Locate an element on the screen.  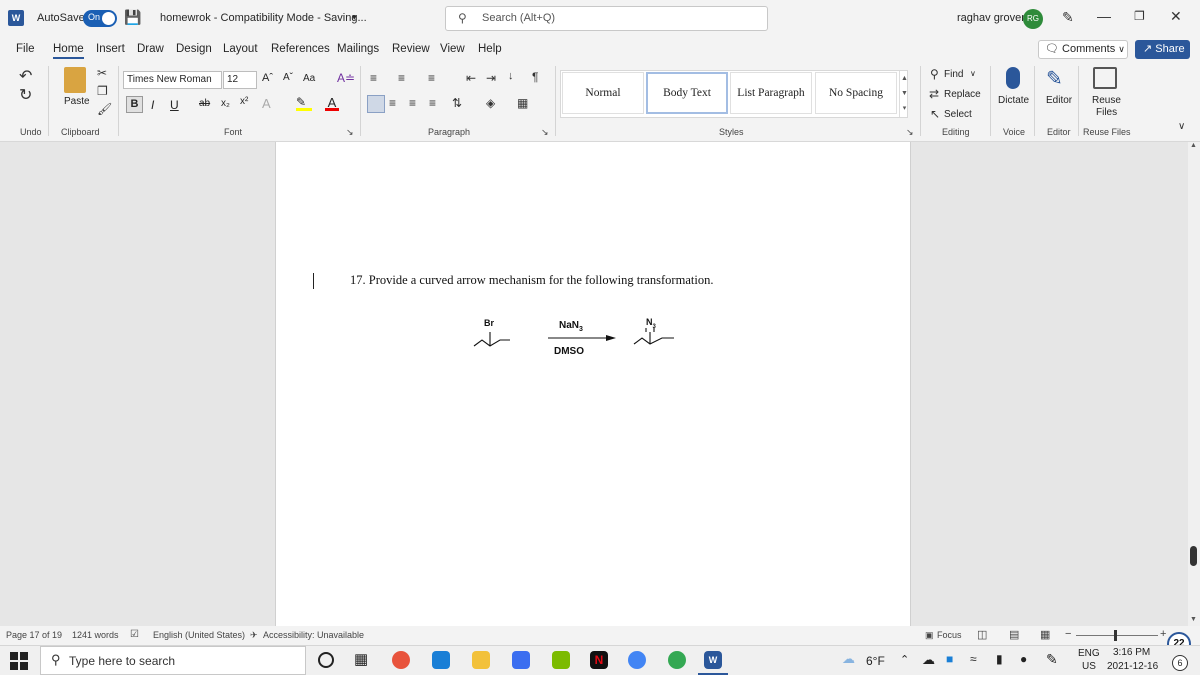
store-icon is located at coordinates (561, 660).